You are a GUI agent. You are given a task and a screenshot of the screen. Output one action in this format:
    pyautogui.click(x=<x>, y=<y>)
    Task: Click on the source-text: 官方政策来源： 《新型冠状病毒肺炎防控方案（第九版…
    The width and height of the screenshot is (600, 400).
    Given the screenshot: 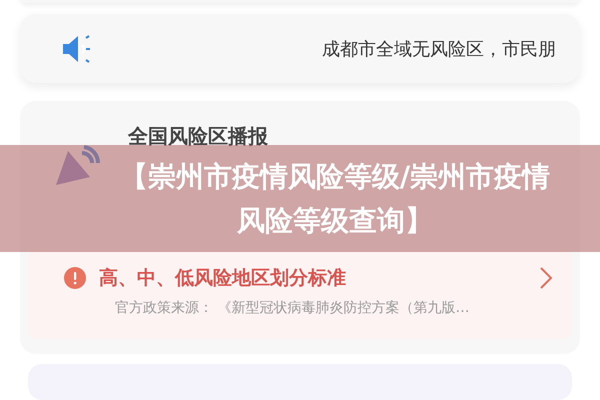 What is the action you would take?
    pyautogui.click(x=292, y=308)
    